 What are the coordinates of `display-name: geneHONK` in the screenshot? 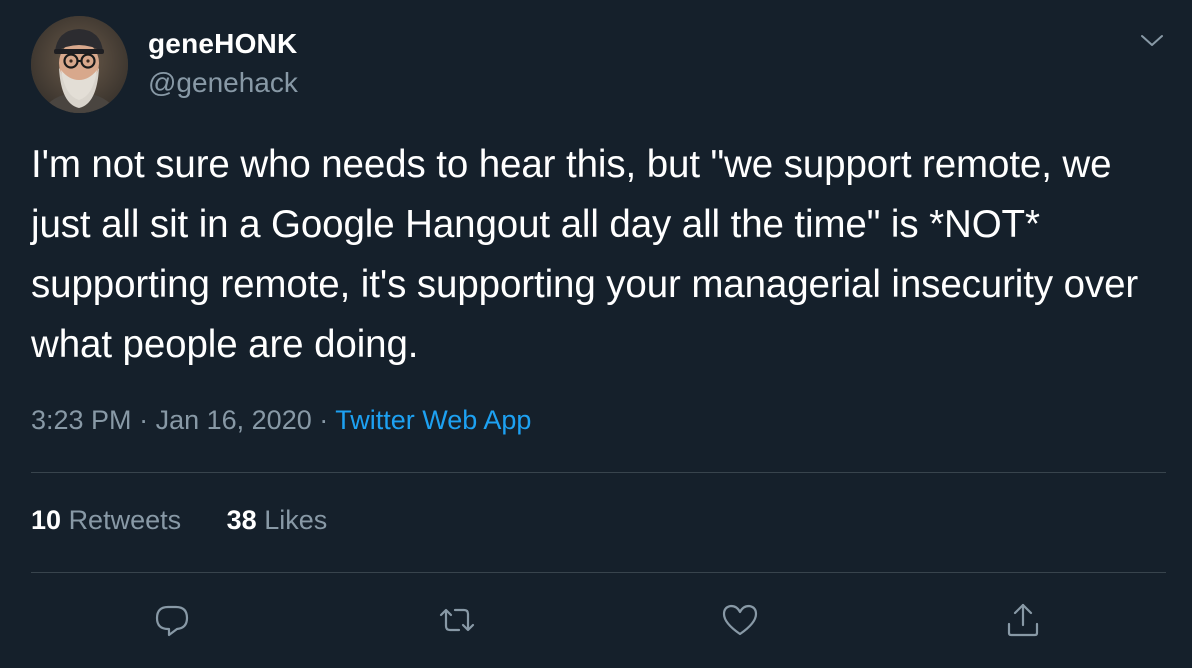 It's located at (222, 44).